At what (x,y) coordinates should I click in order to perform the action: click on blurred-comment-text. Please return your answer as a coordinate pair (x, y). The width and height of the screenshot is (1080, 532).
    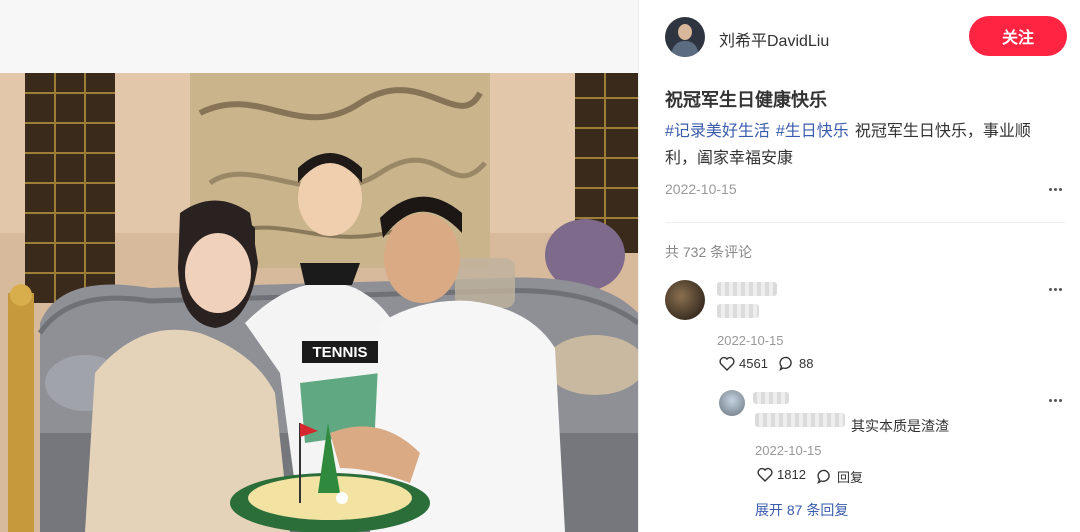
    Looking at the image, I should click on (738, 311).